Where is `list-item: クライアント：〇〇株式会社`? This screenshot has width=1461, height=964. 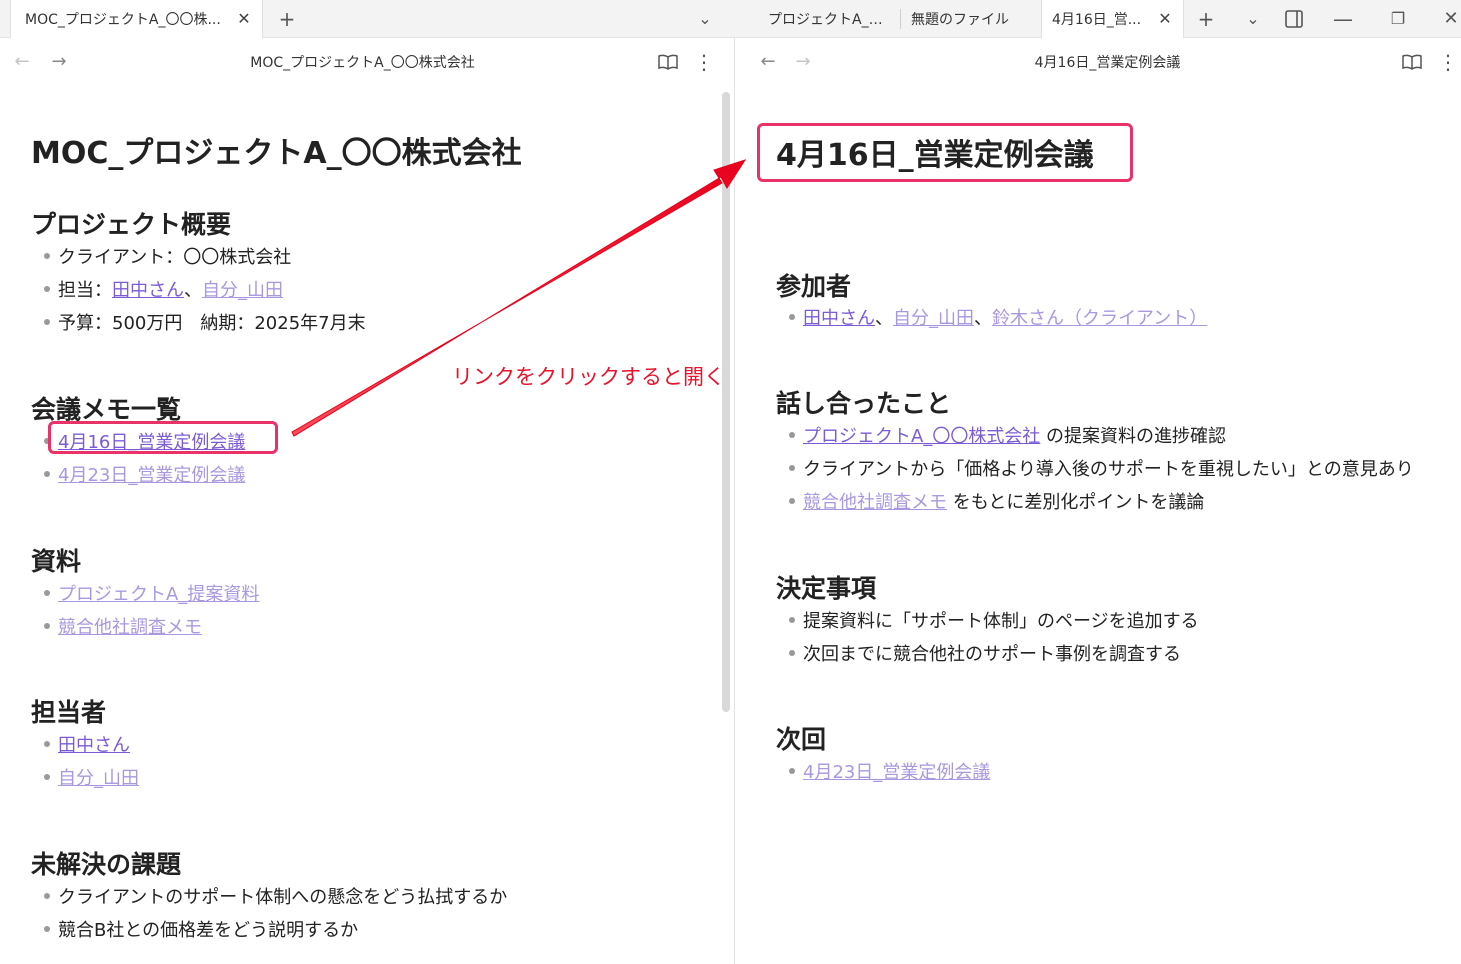
list-item: クライアント：〇〇株式会社 is located at coordinates (167, 256).